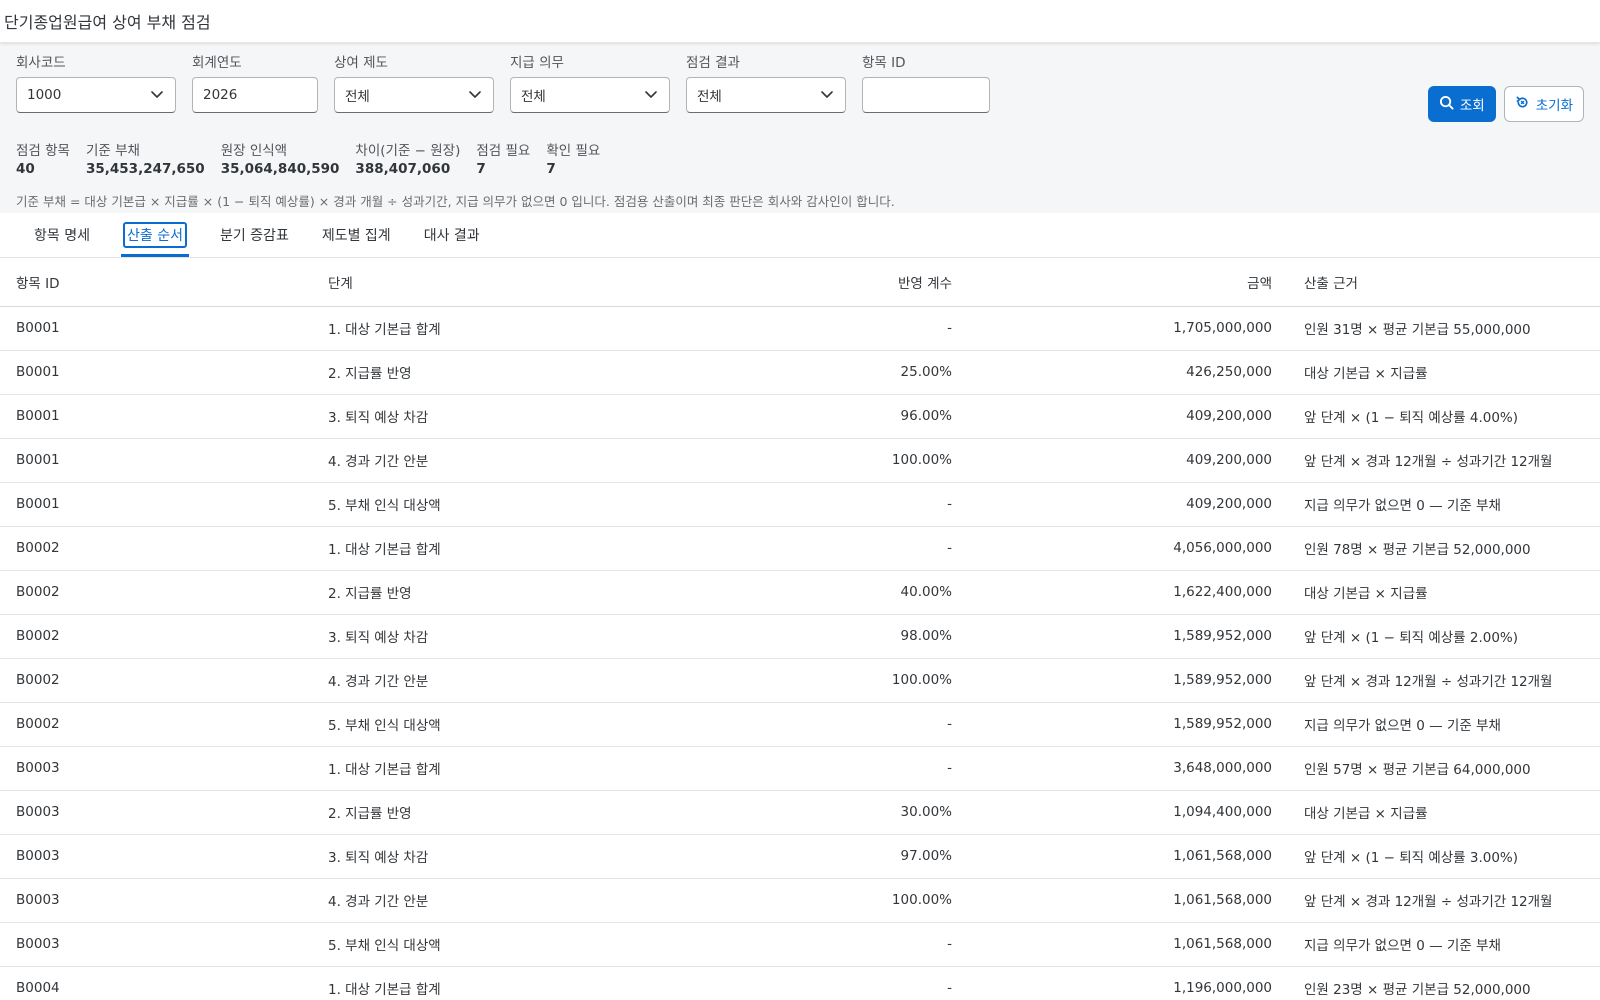 The width and height of the screenshot is (1600, 1000). What do you see at coordinates (1222, 592) in the screenshot?
I see `table-cell: 1,622,400,000` at bounding box center [1222, 592].